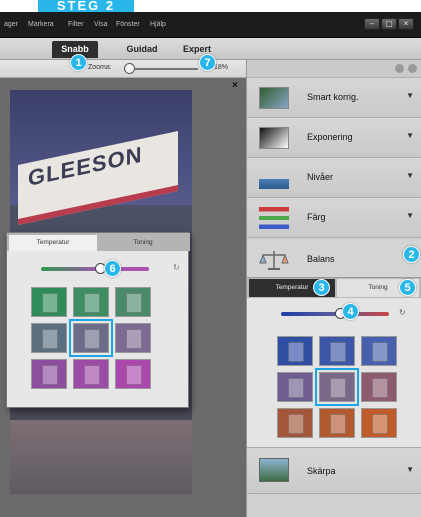 Image resolution: width=421 pixels, height=517 pixels. What do you see at coordinates (411, 254) in the screenshot?
I see `callout-badge: 2` at bounding box center [411, 254].